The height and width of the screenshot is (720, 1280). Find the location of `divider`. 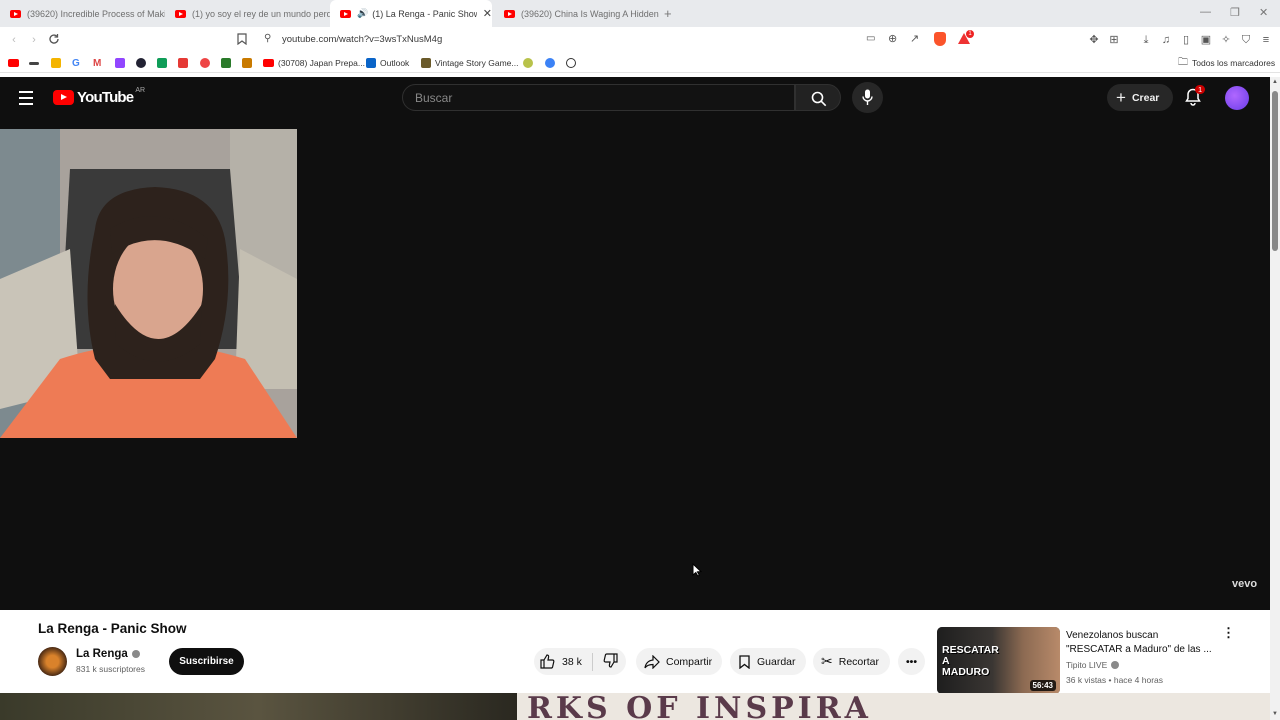

divider is located at coordinates (592, 661).